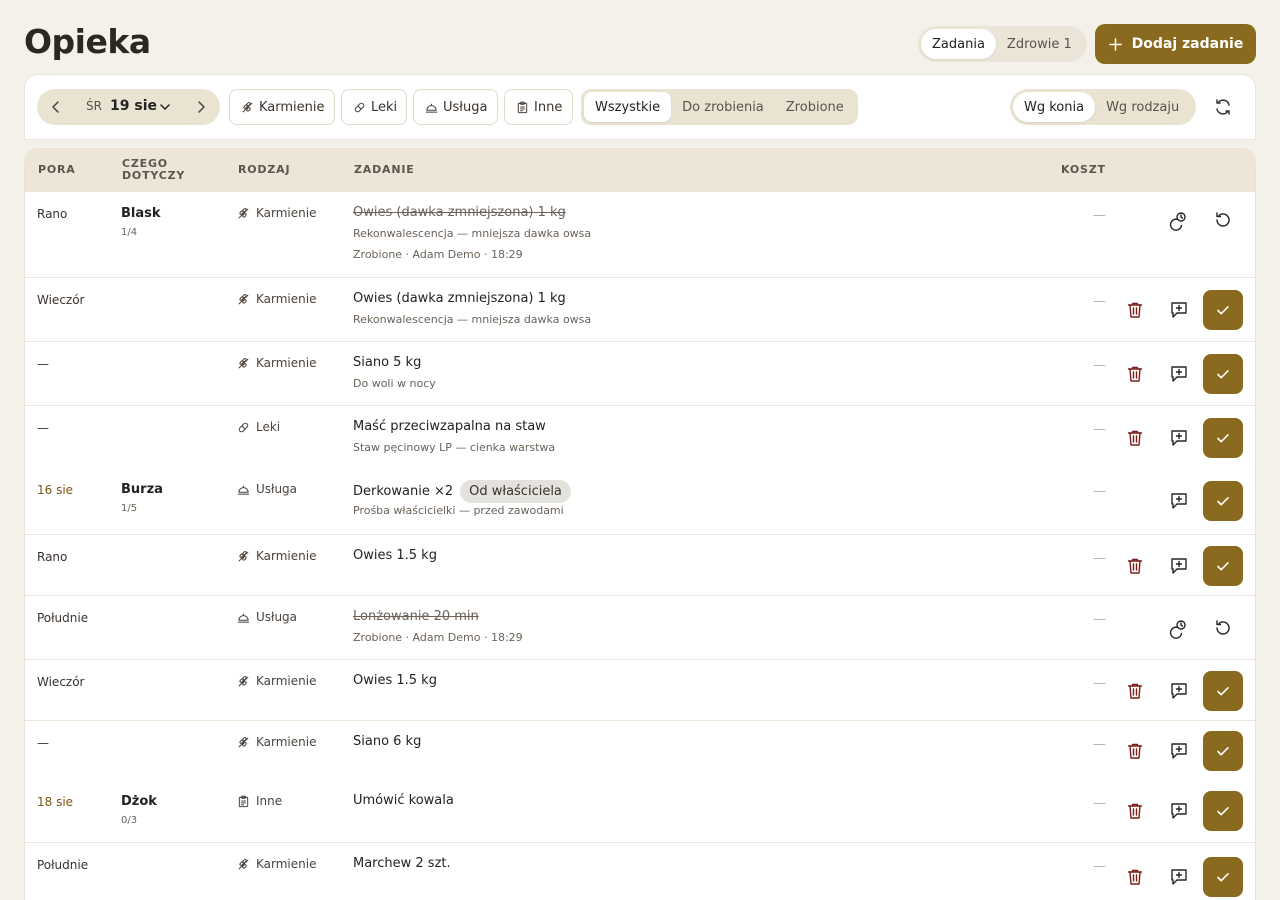  What do you see at coordinates (394, 383) in the screenshot?
I see `row-task-note: Do woli w nocy` at bounding box center [394, 383].